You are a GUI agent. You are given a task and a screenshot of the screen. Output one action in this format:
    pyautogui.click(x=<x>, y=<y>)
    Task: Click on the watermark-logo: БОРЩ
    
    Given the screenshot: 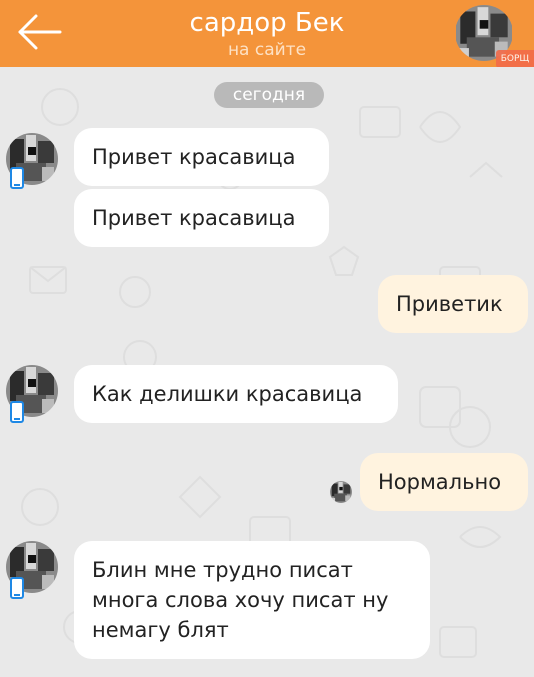 What is the action you would take?
    pyautogui.click(x=515, y=59)
    